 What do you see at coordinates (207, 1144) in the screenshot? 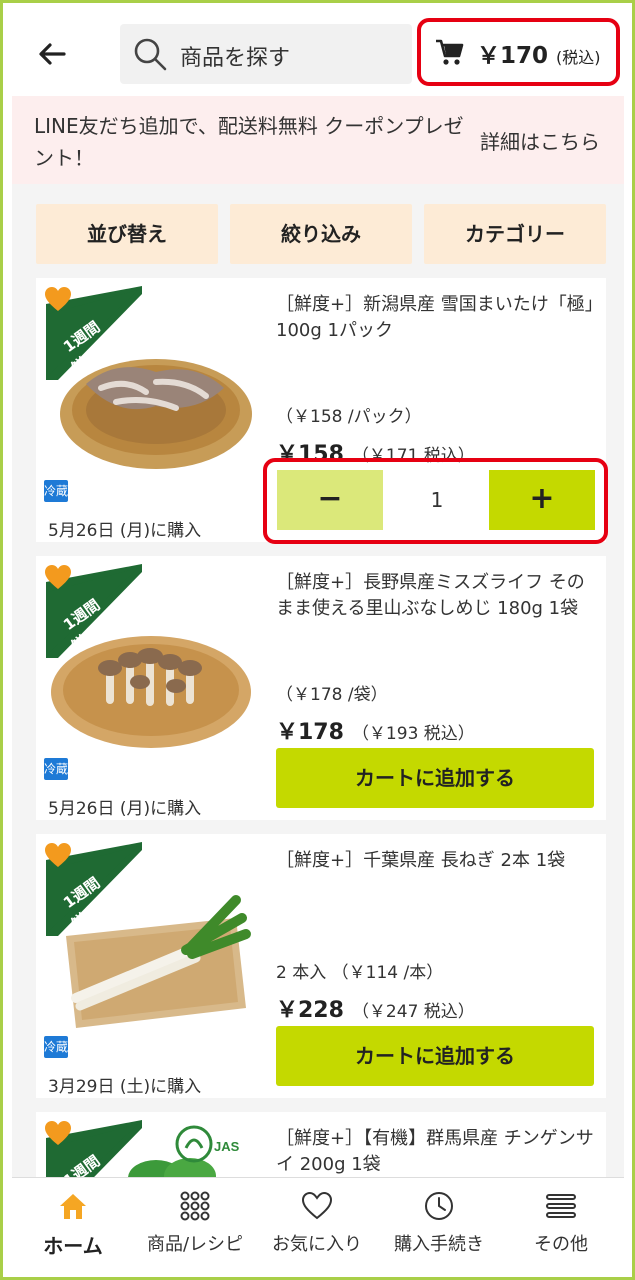
I see `jas-organic-logo: JAS` at bounding box center [207, 1144].